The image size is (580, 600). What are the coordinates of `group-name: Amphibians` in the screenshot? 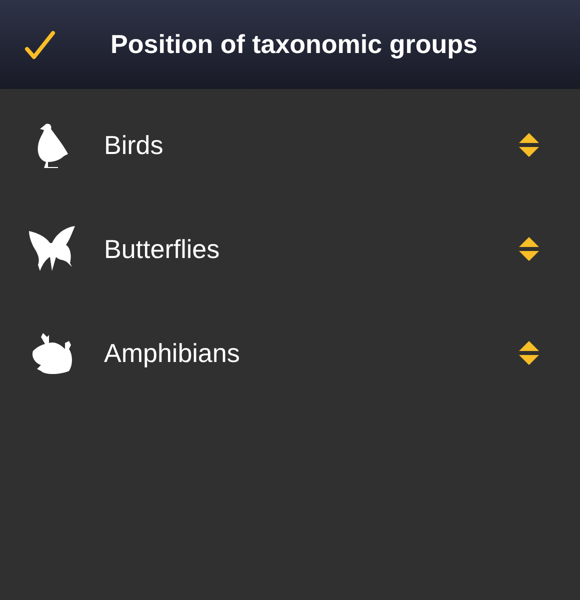 It's located at (172, 353).